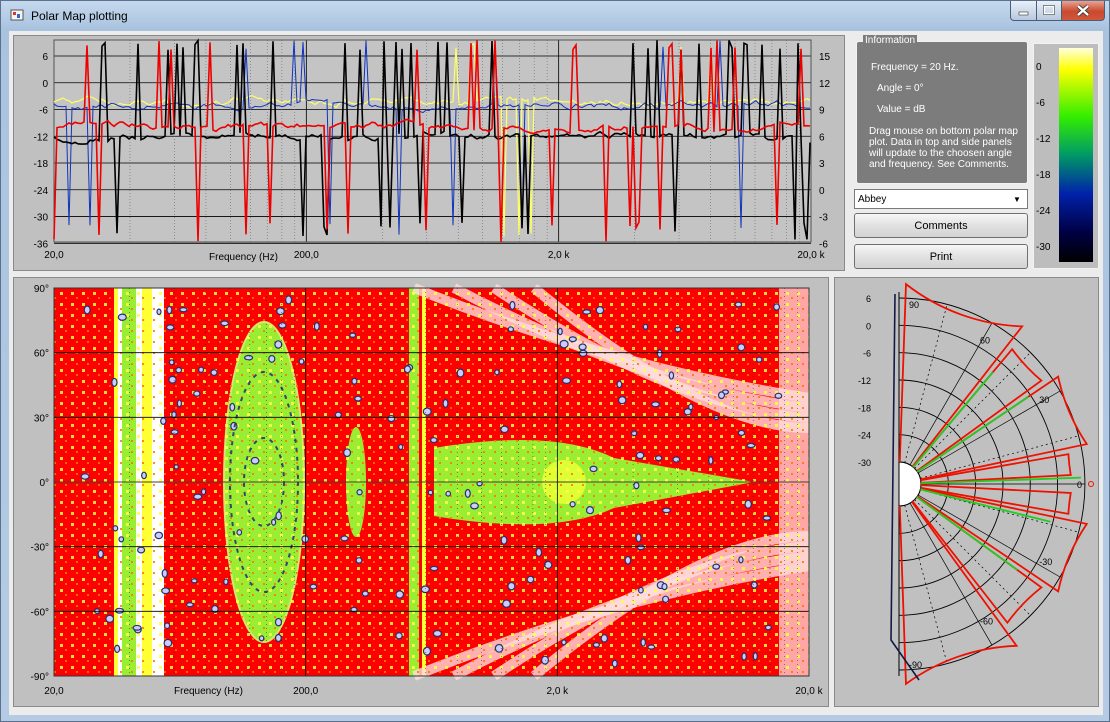 The height and width of the screenshot is (722, 1110). Describe the element at coordinates (306, 255) in the screenshot. I see `top-x-tick: 200,0` at that location.